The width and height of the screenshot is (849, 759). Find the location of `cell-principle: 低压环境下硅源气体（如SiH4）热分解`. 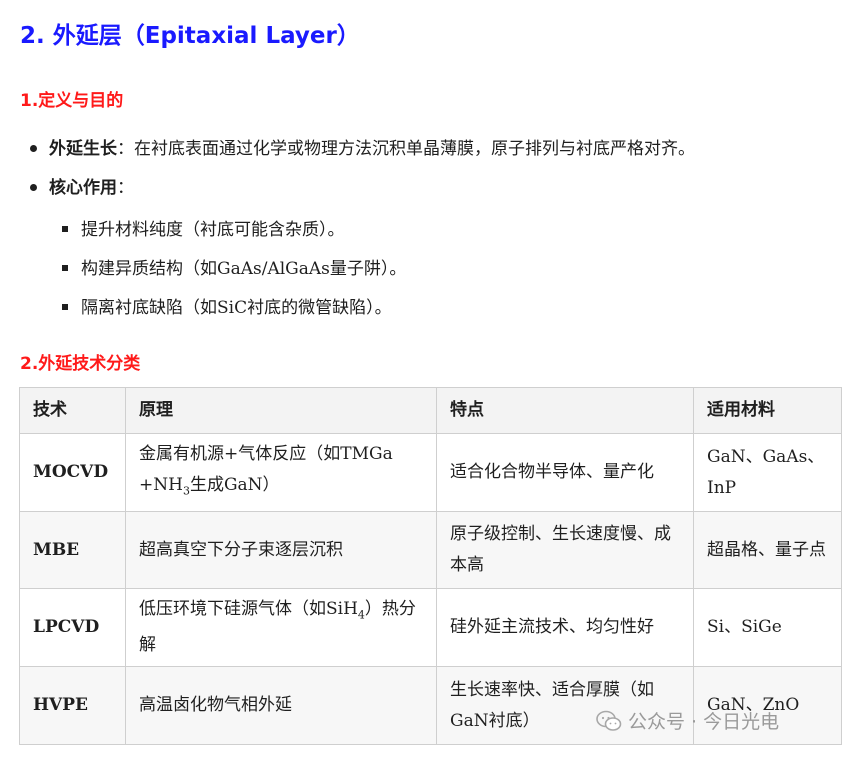

cell-principle: 低压环境下硅源气体（如SiH4）热分解 is located at coordinates (281, 627).